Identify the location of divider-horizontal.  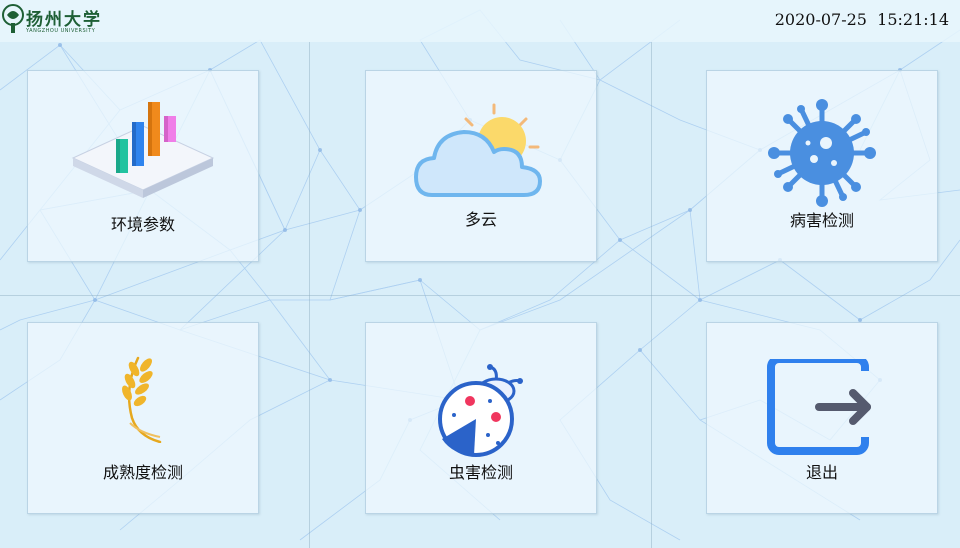
(480, 295).